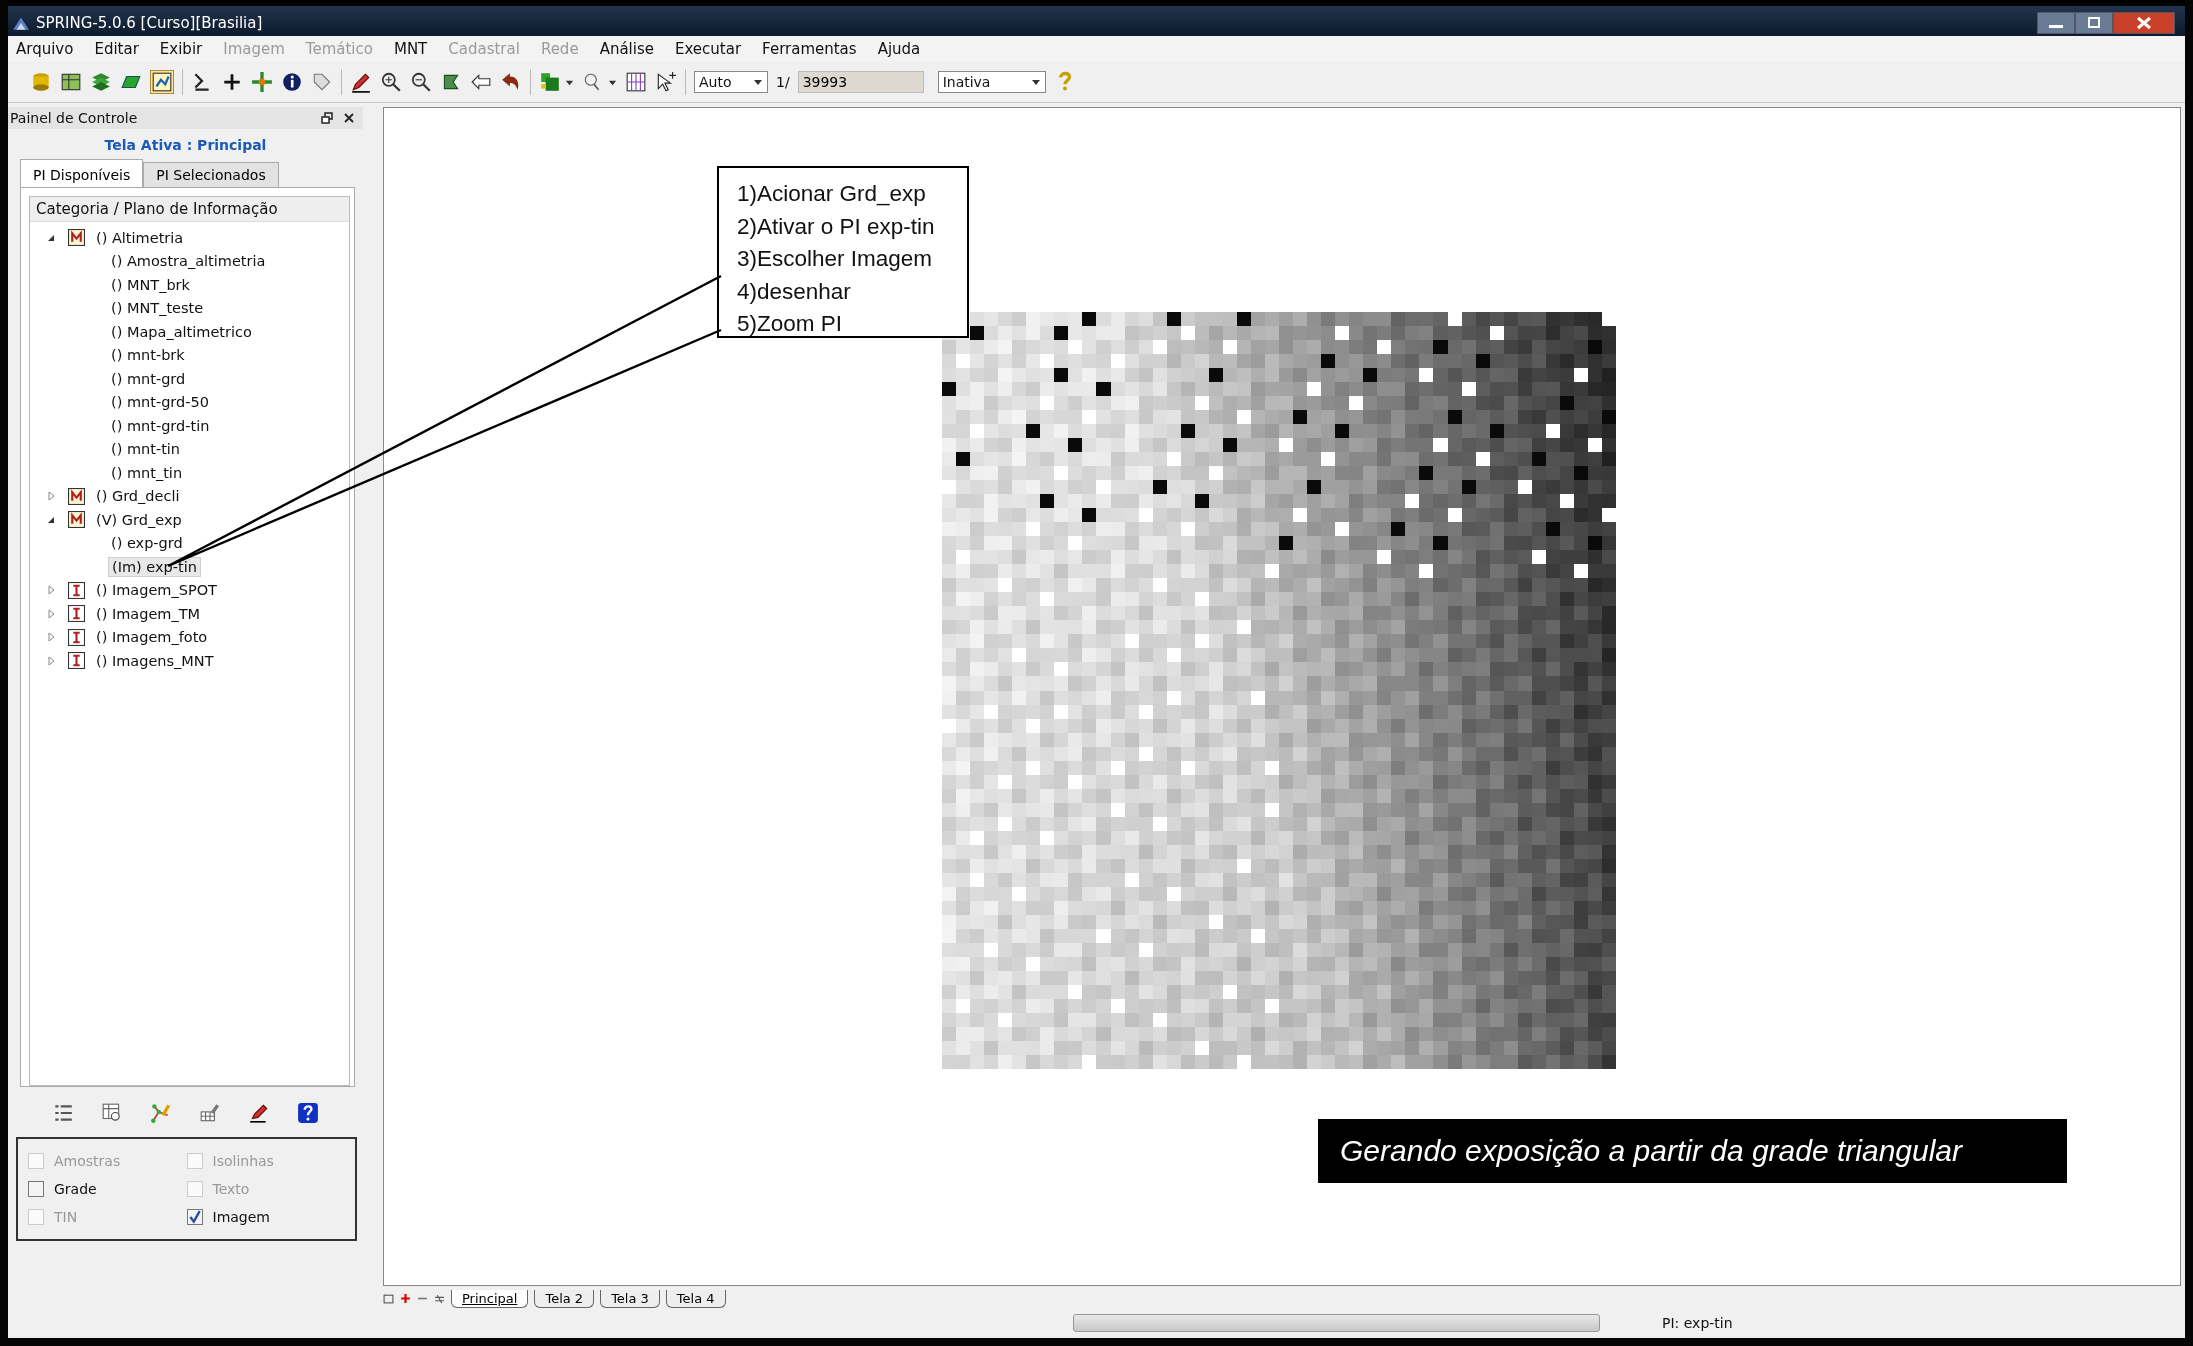  What do you see at coordinates (322, 82) in the screenshot?
I see `tag-icon` at bounding box center [322, 82].